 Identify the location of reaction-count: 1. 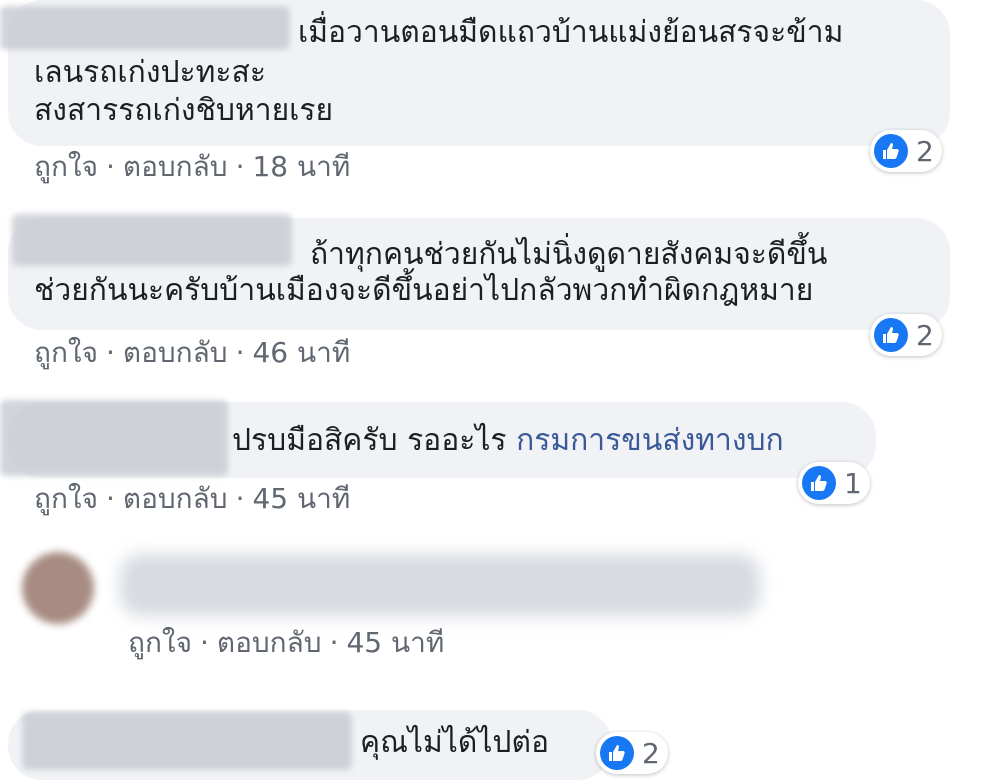
(853, 483).